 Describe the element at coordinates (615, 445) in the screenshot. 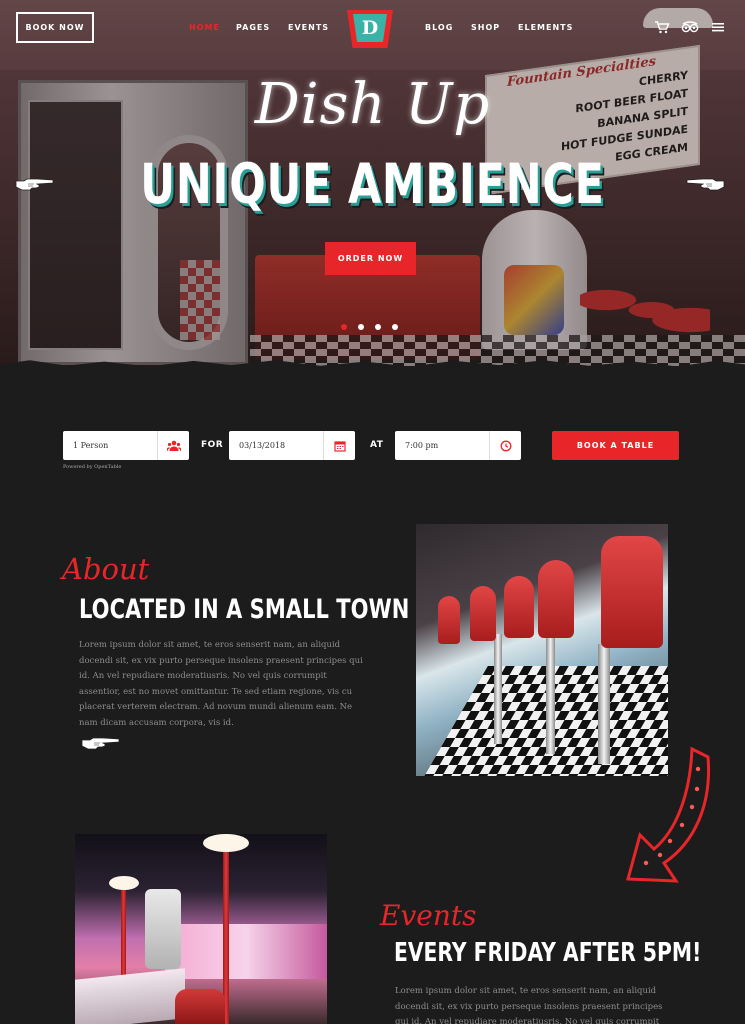

I see `book-a-table-button: BOOK A TABLE` at that location.